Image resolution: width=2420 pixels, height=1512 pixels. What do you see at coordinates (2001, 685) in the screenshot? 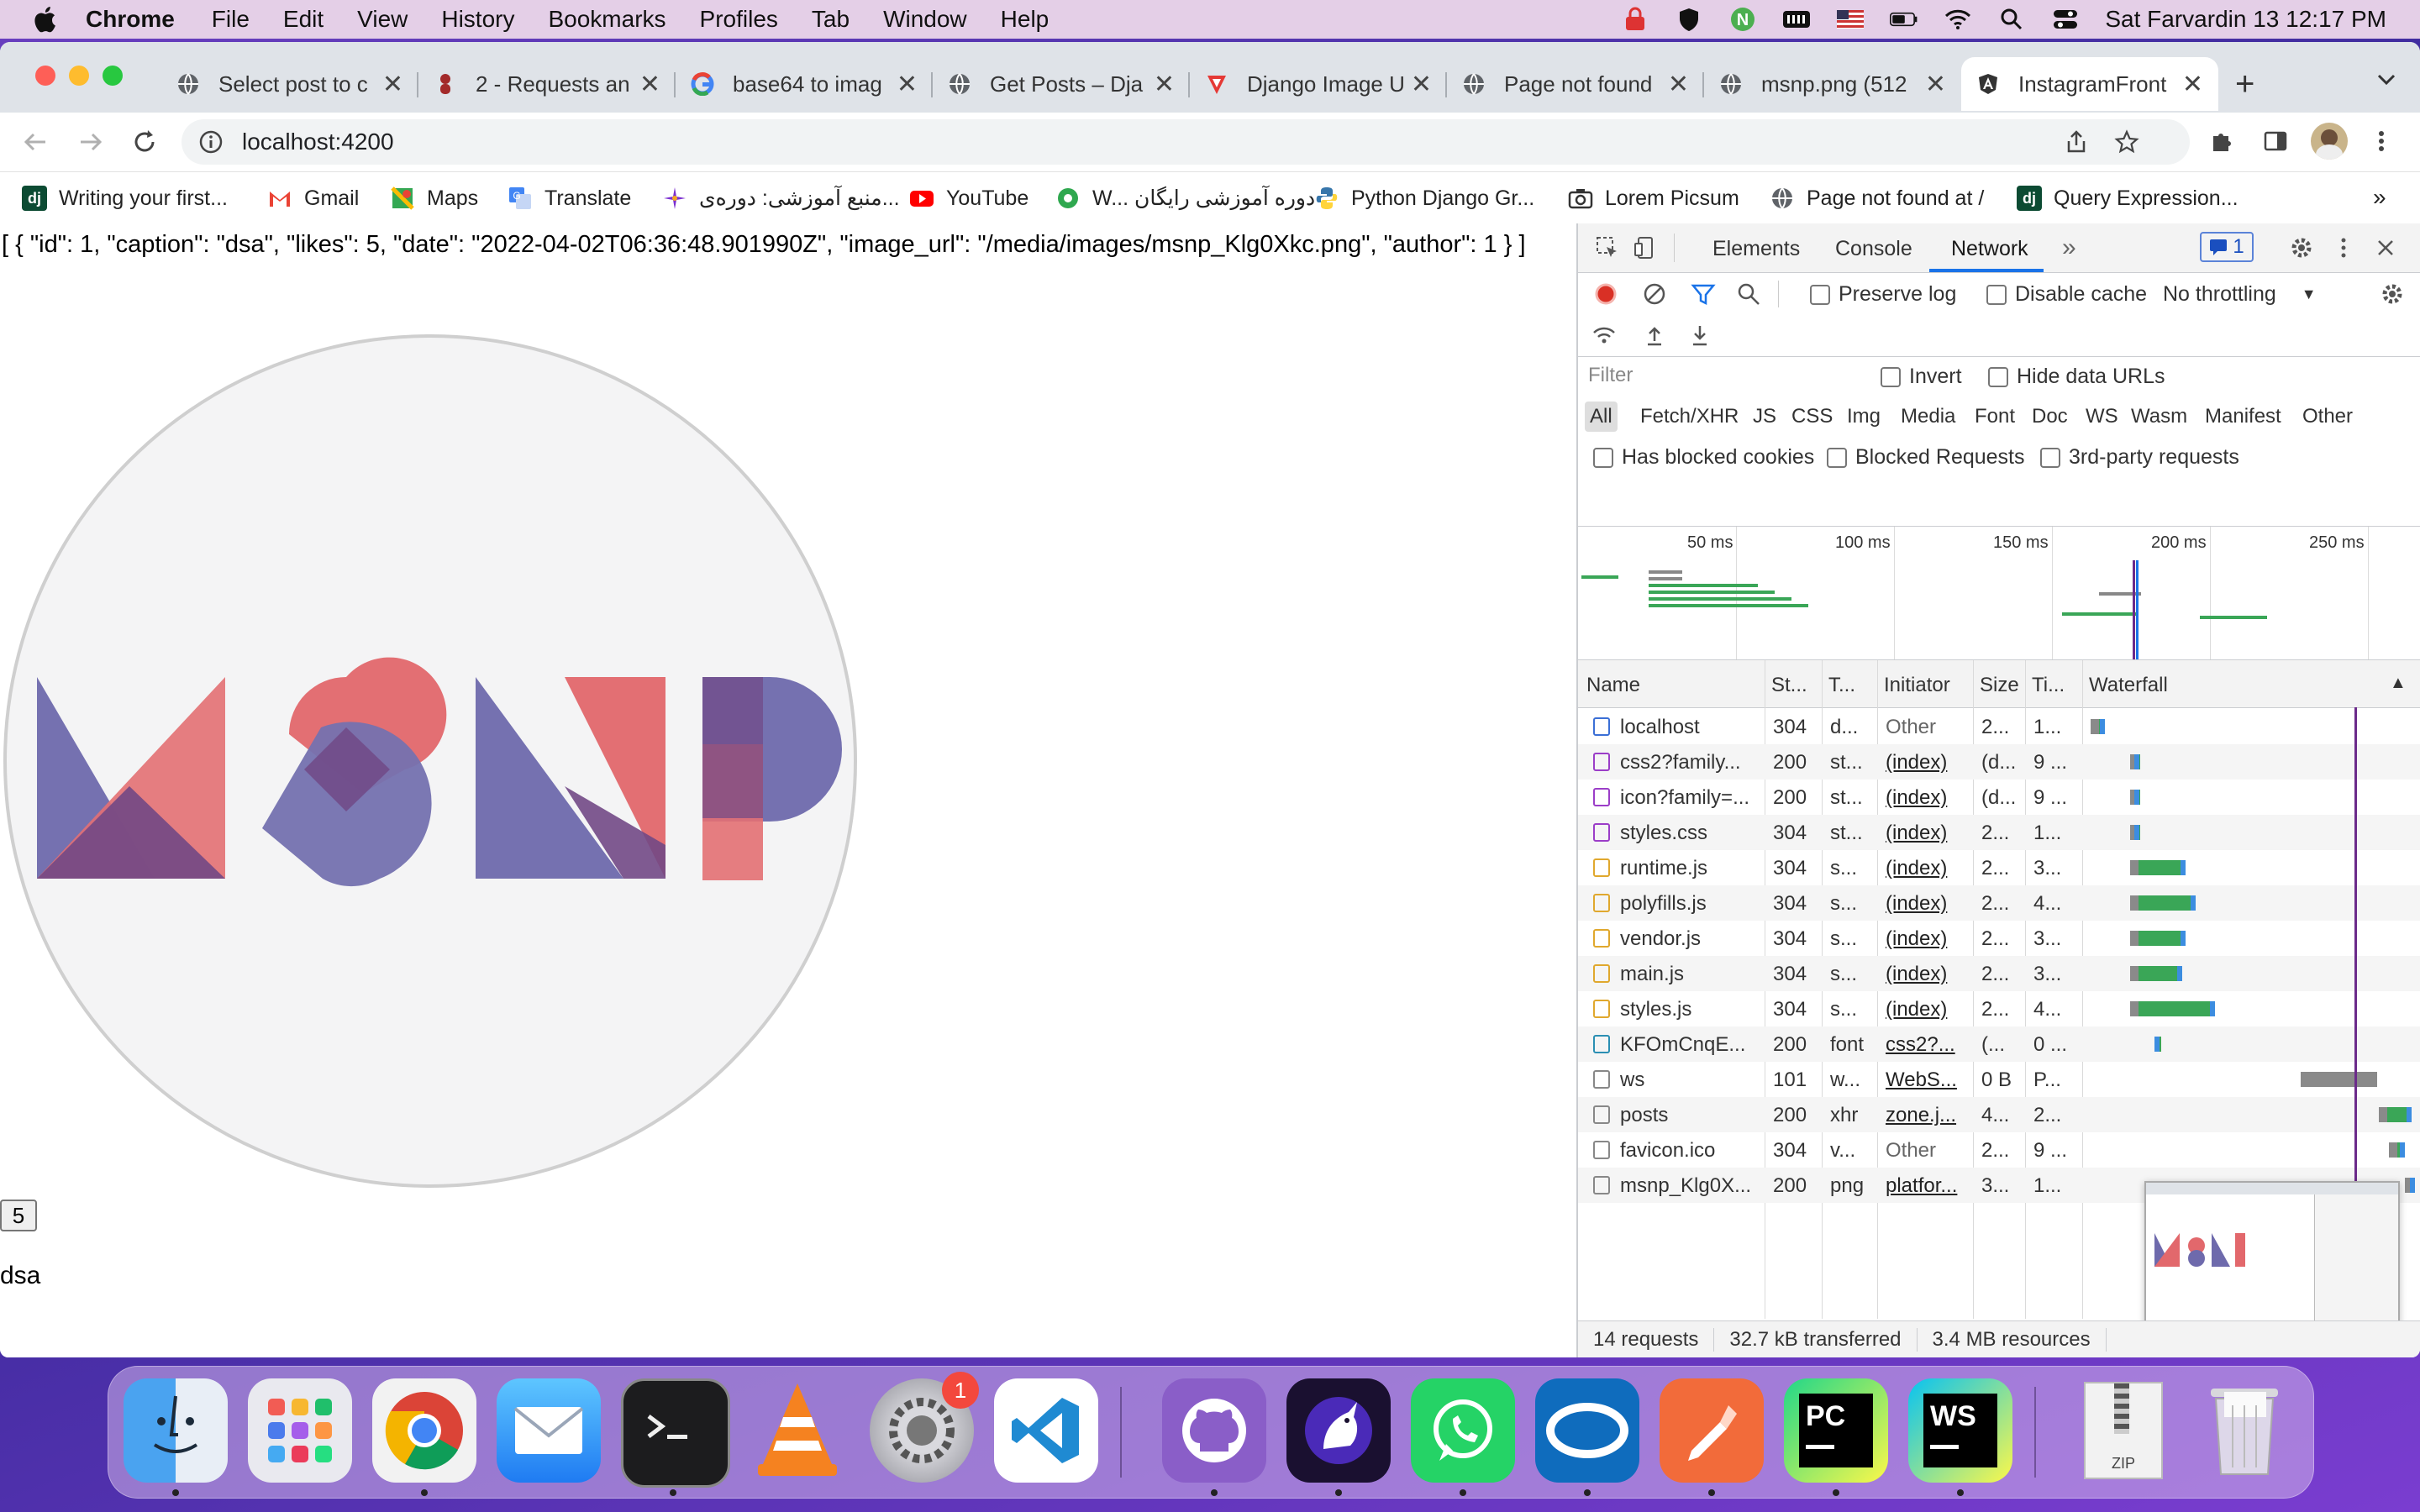
I see `column-size: Size` at bounding box center [2001, 685].